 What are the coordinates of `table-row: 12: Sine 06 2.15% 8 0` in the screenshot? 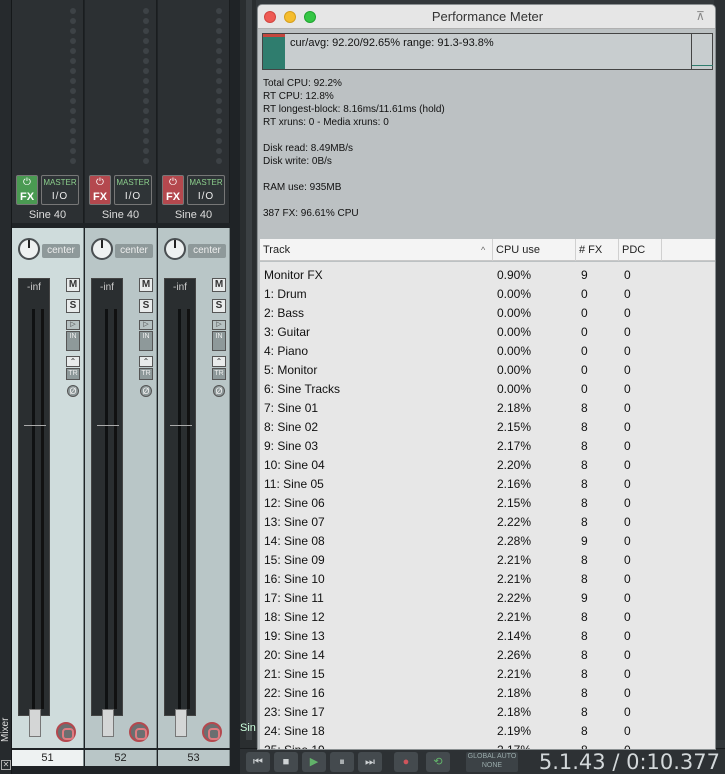 It's located at (487, 503).